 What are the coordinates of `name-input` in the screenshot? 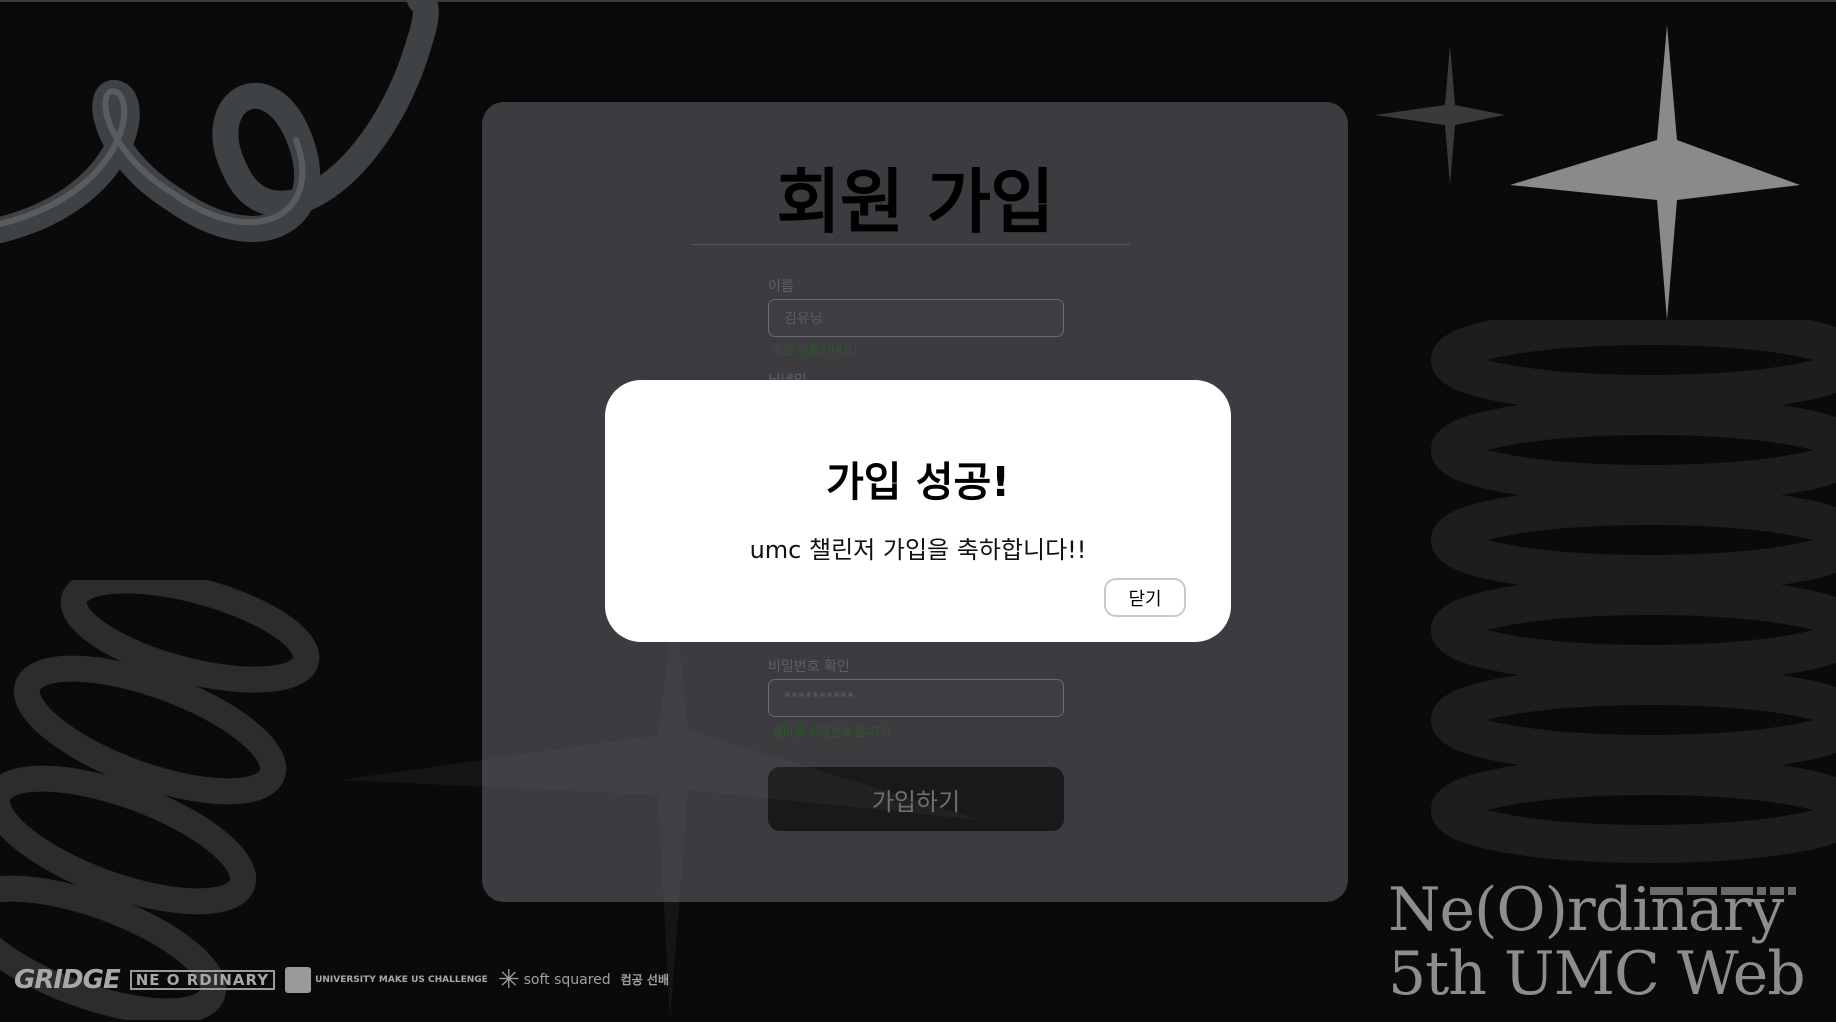 It's located at (916, 318).